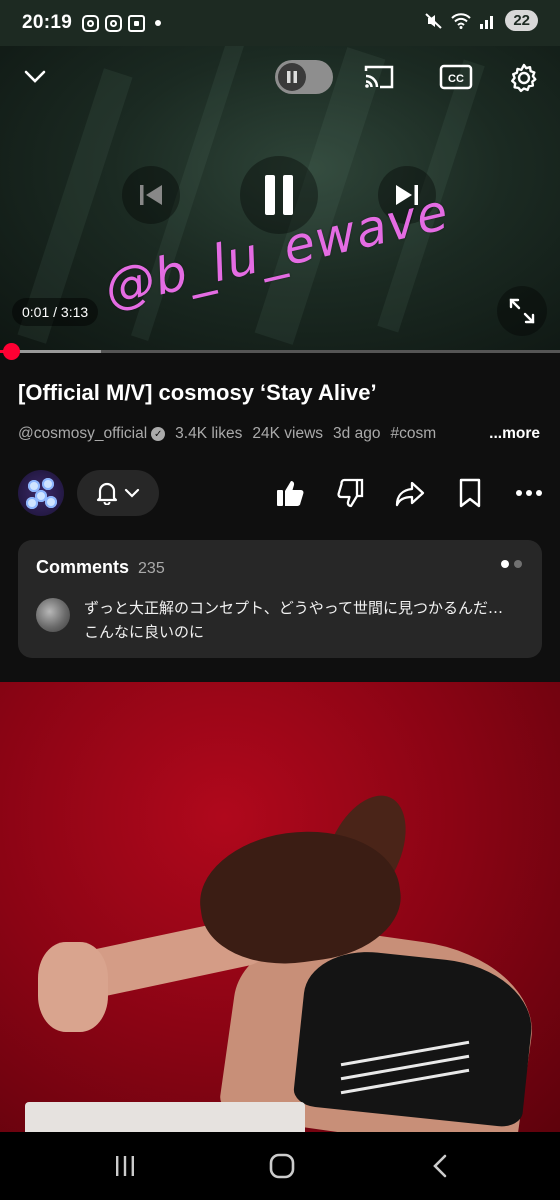 The image size is (560, 1200). Describe the element at coordinates (132, 493) in the screenshot. I see `chevron-down-icon` at that location.